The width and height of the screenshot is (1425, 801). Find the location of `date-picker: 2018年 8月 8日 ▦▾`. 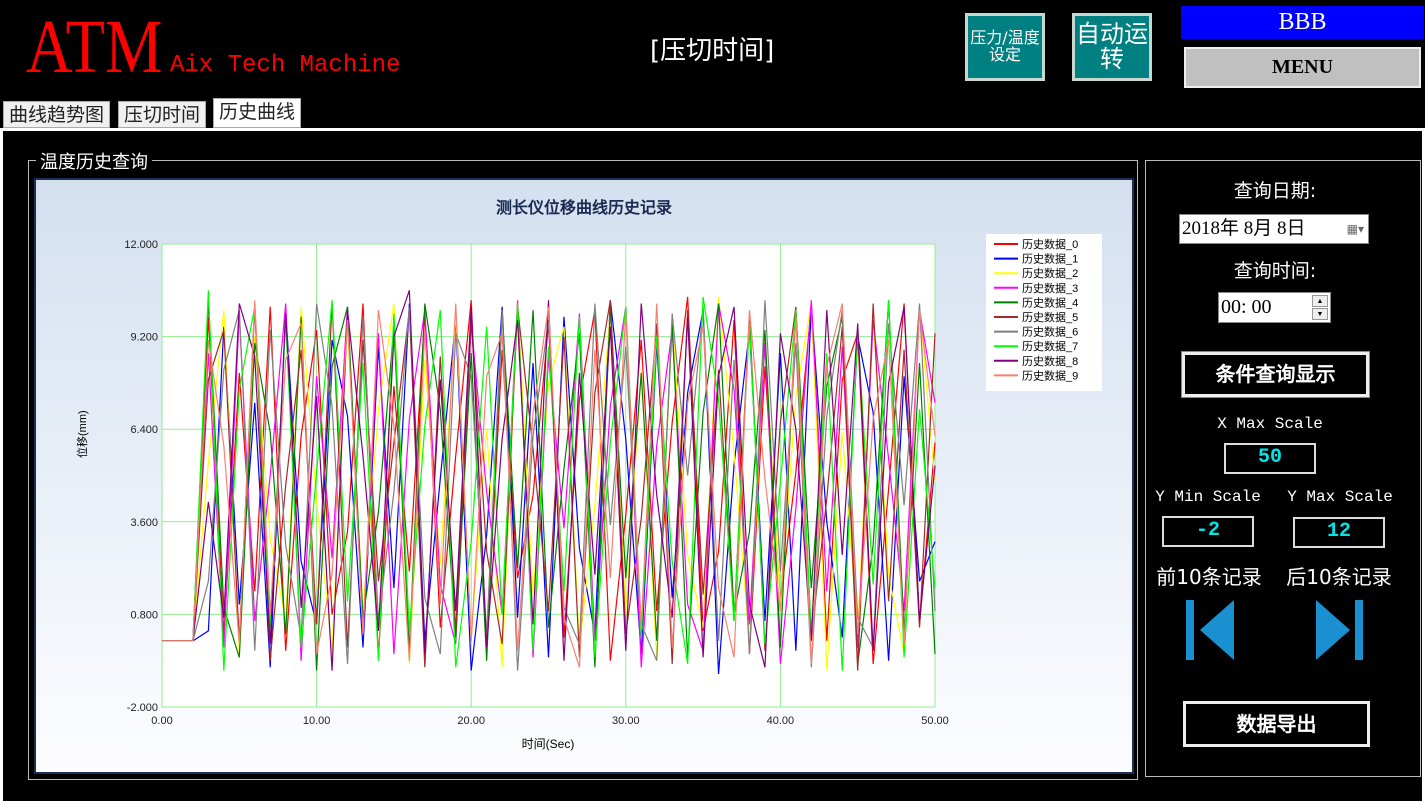

date-picker: 2018年 8月 8日 ▦▾ is located at coordinates (1274, 229).